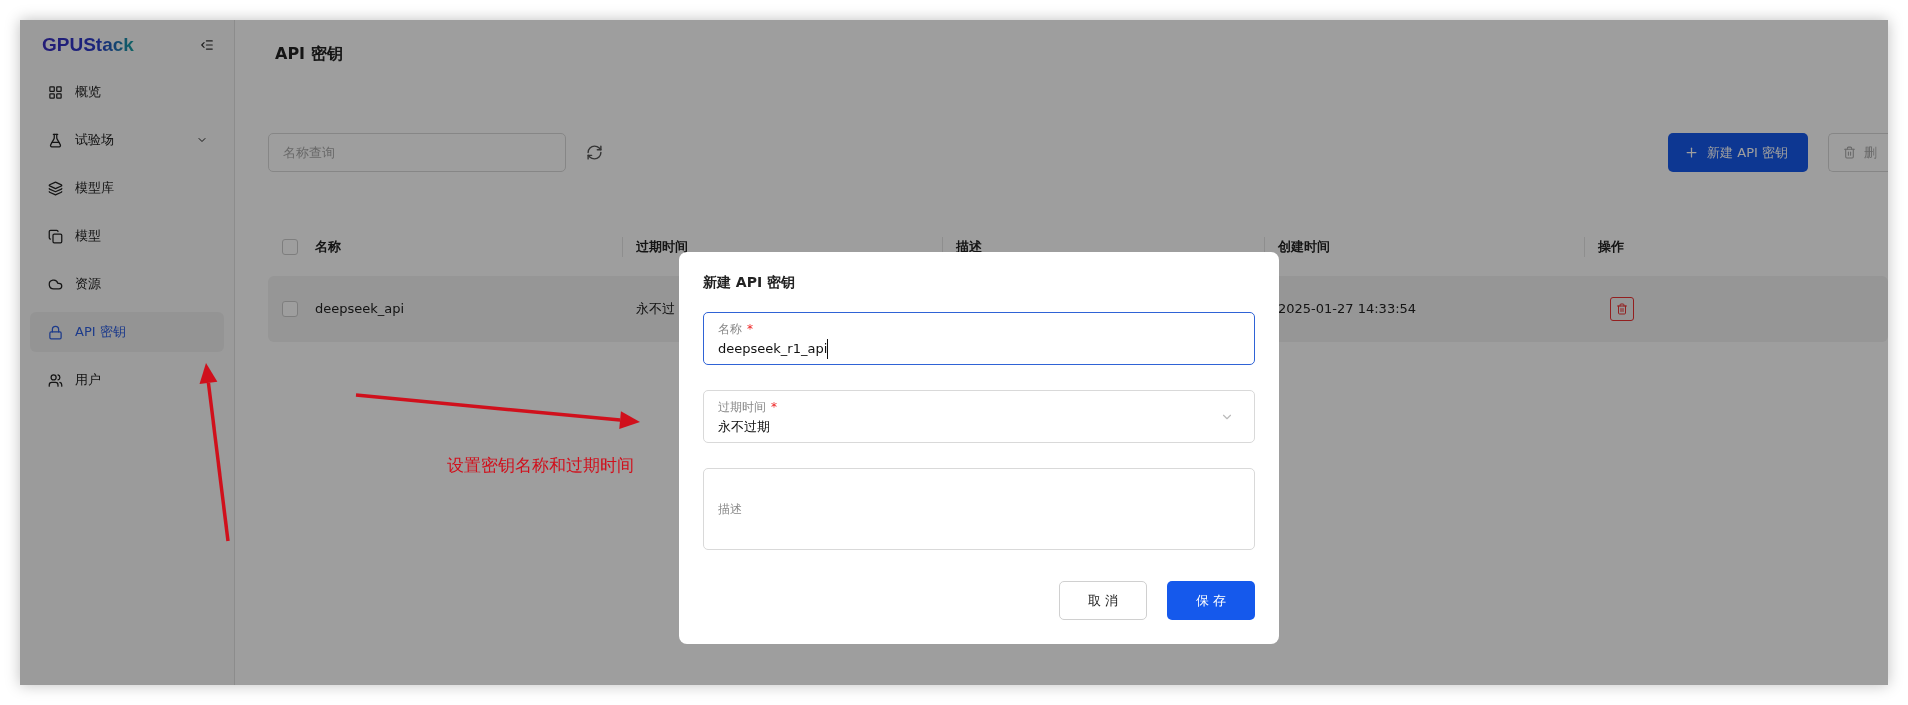 The height and width of the screenshot is (705, 1908). I want to click on field-label: 名称 *, so click(735, 329).